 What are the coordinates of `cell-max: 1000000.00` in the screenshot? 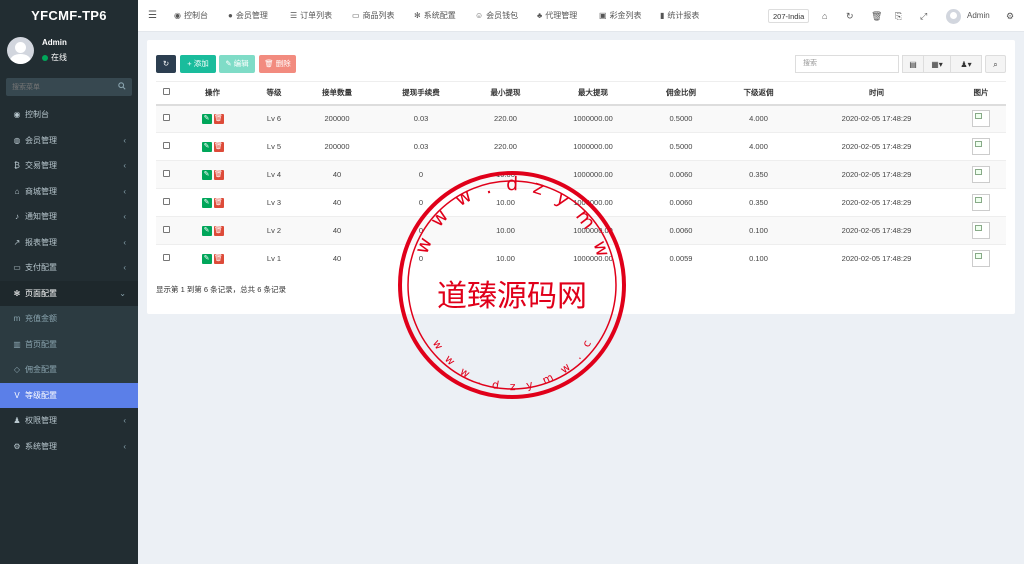 It's located at (593, 146).